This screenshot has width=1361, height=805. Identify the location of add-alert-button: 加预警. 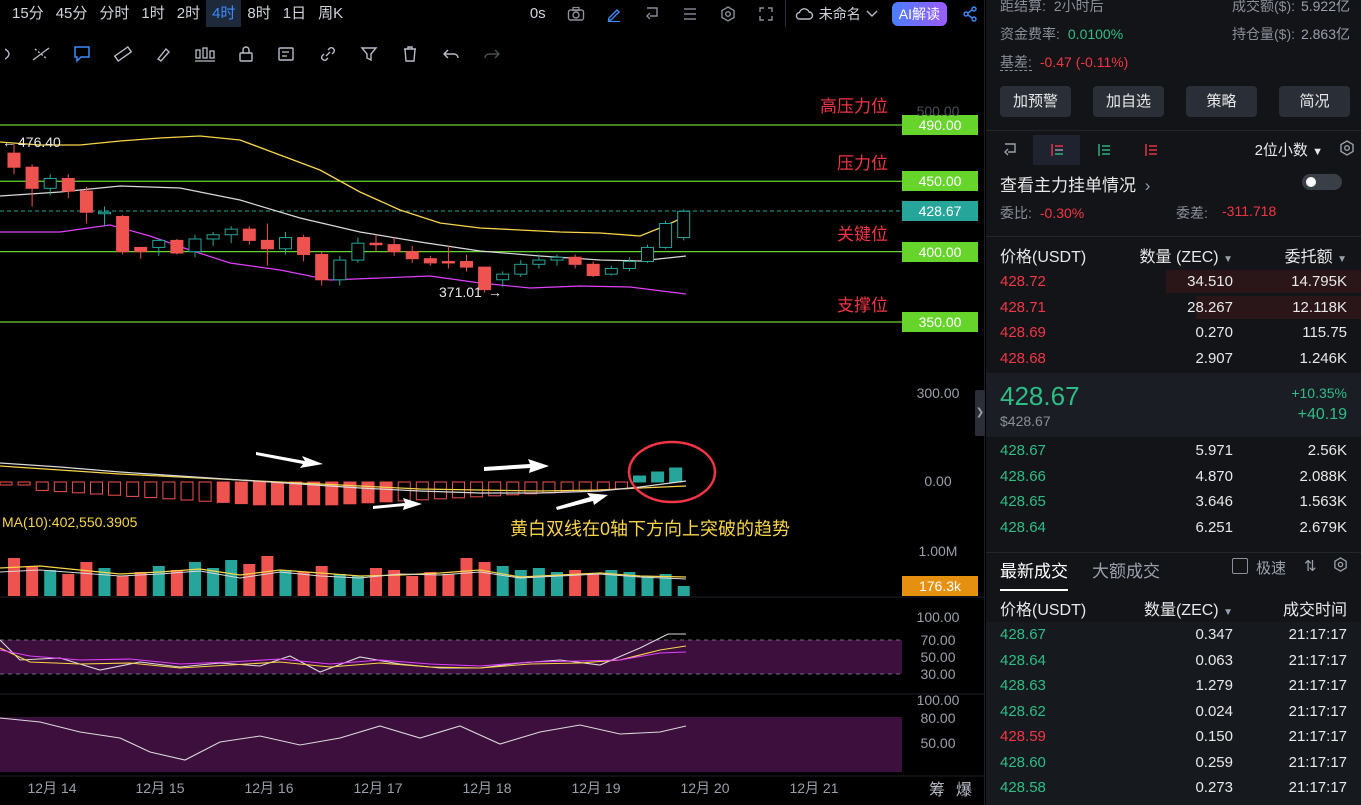
(1035, 101).